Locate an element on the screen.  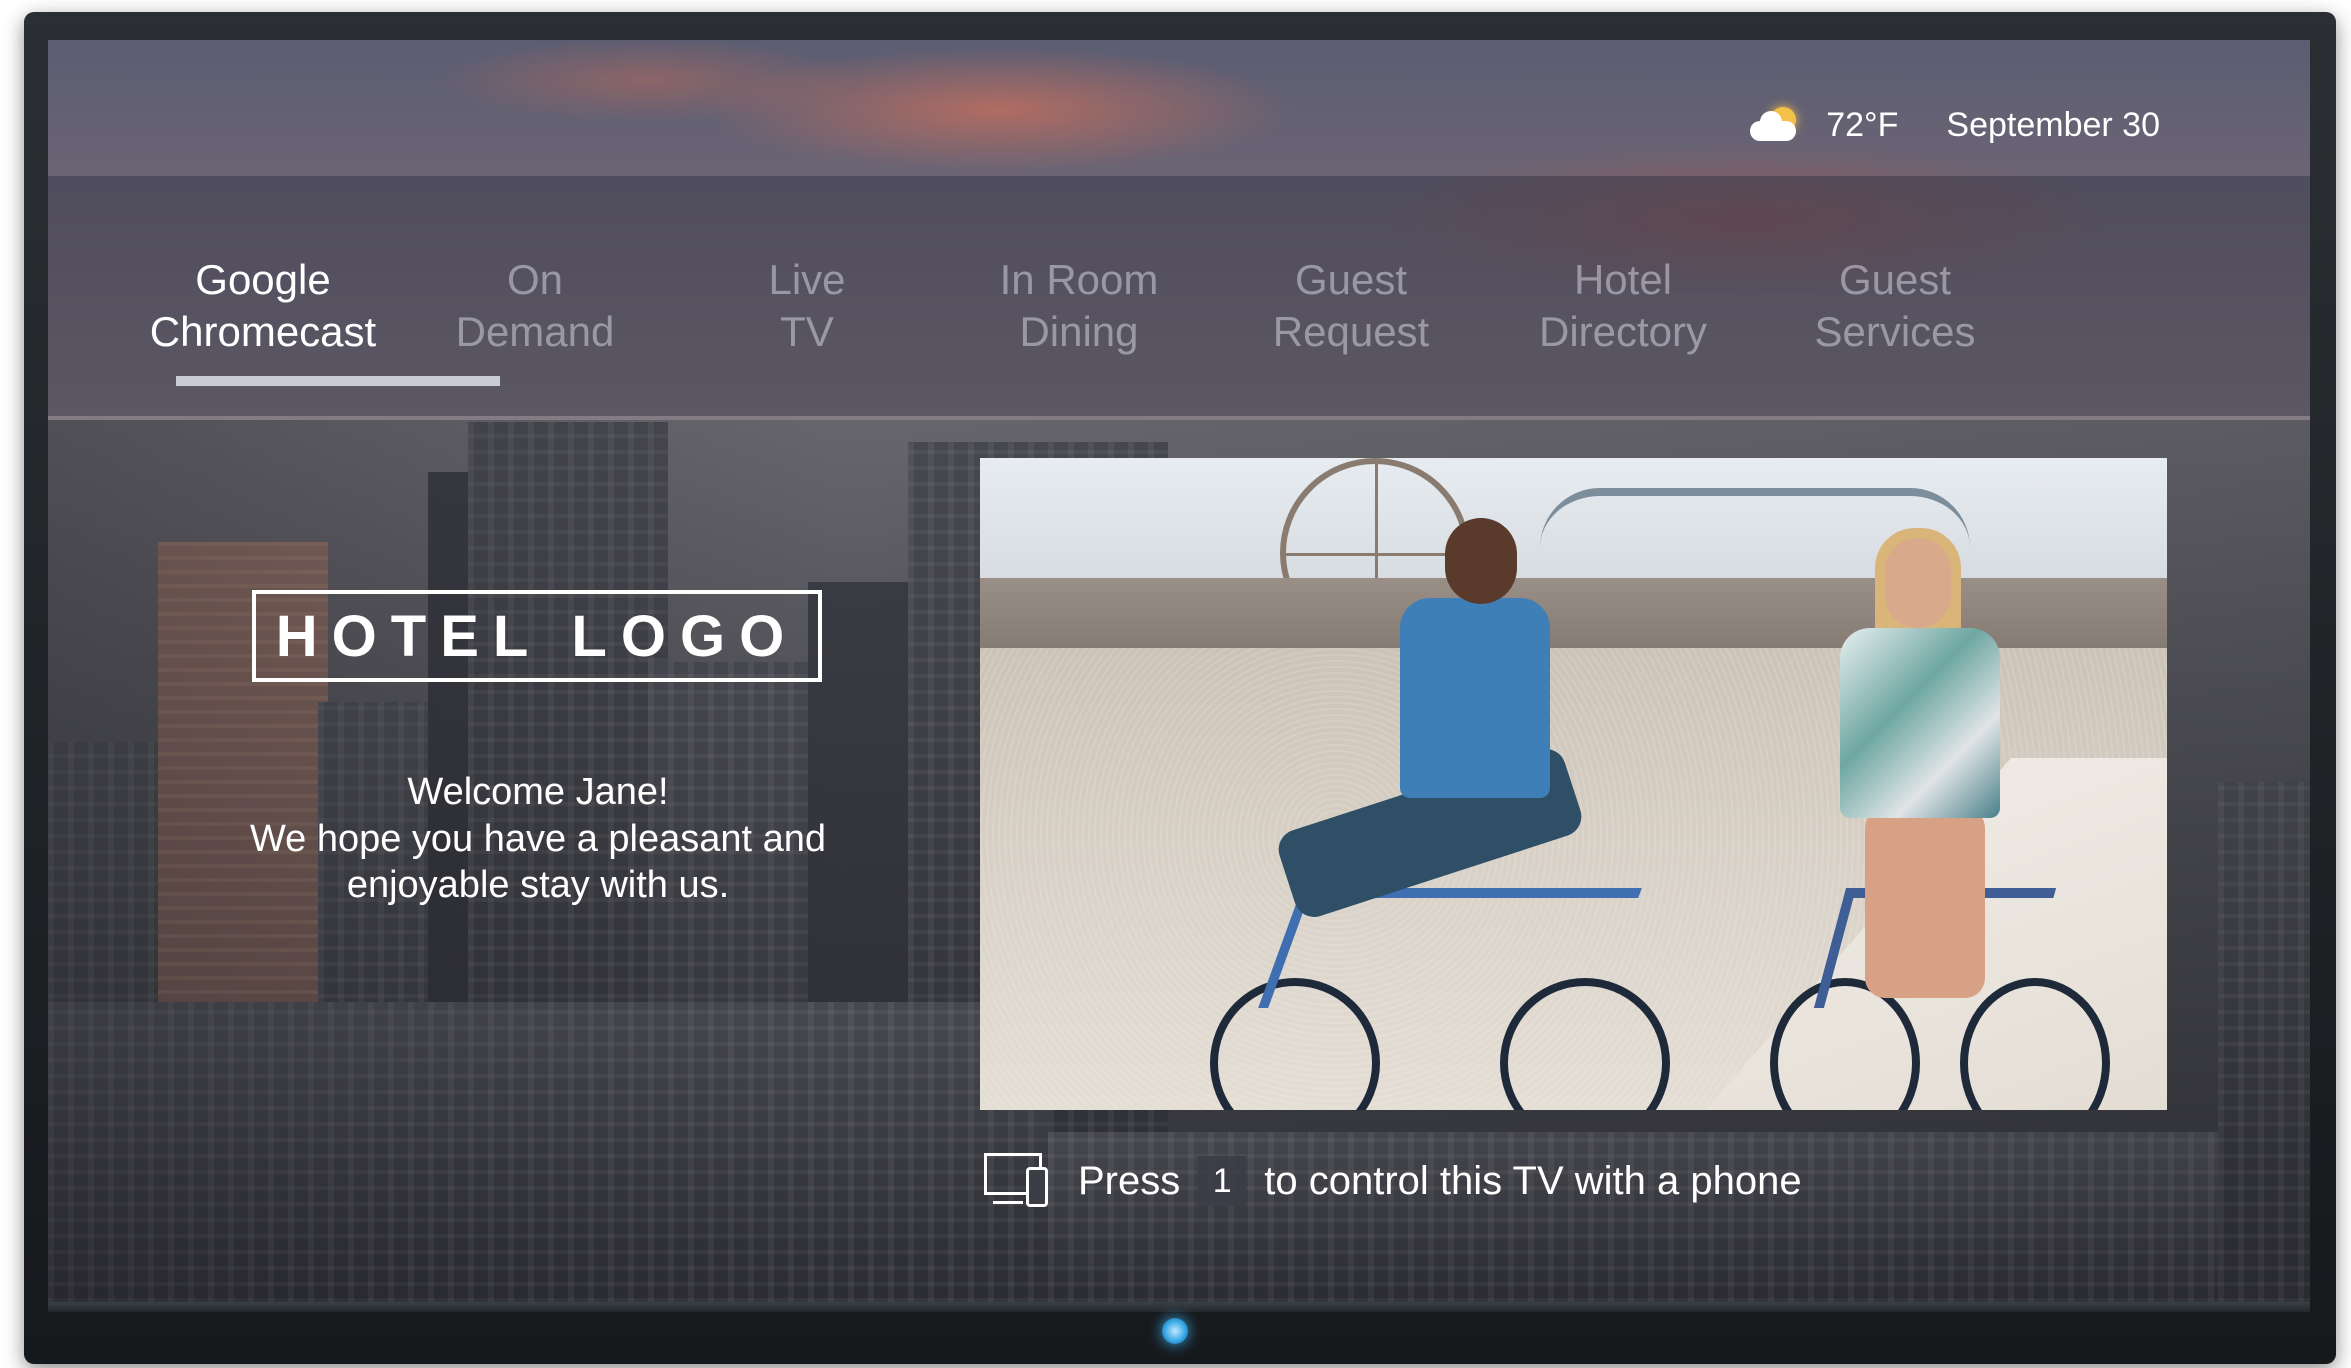
active-tab-indicator is located at coordinates (338, 381).